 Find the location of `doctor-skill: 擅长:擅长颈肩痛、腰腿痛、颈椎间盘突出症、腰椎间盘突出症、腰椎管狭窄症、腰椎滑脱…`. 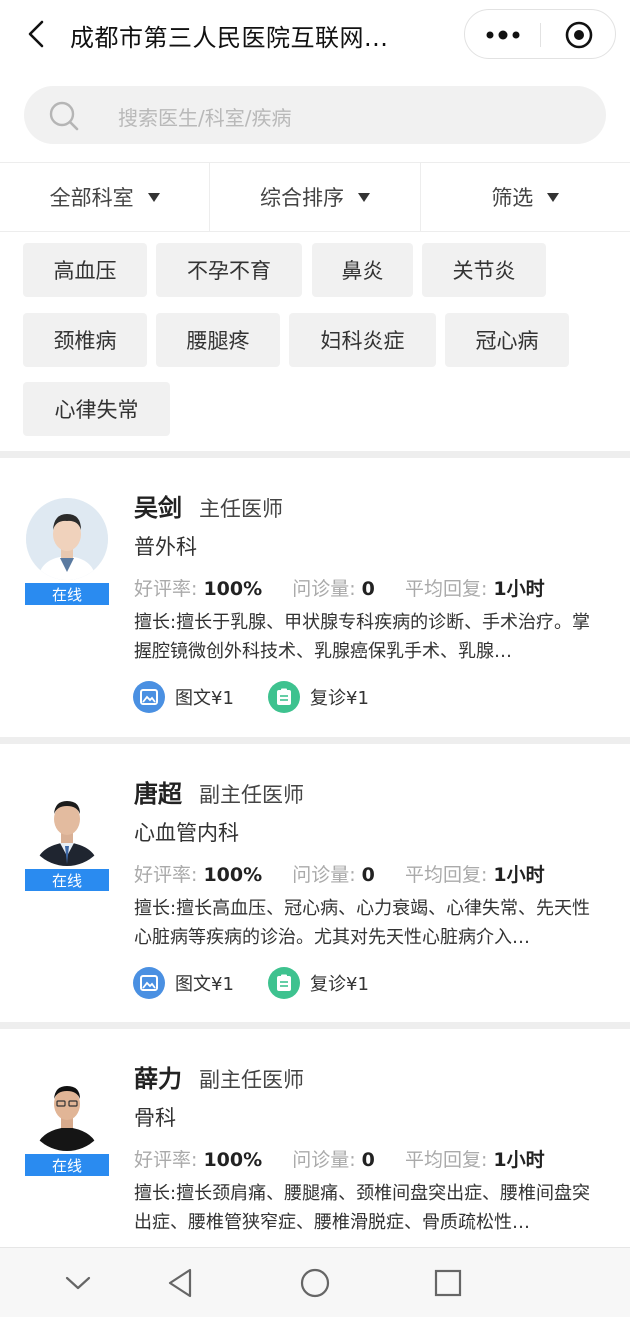

doctor-skill: 擅长:擅长颈肩痛、腰腿痛、颈椎间盘突出症、腰椎间盘突出症、腰椎管狭窄症、腰椎滑脱… is located at coordinates (362, 1208).